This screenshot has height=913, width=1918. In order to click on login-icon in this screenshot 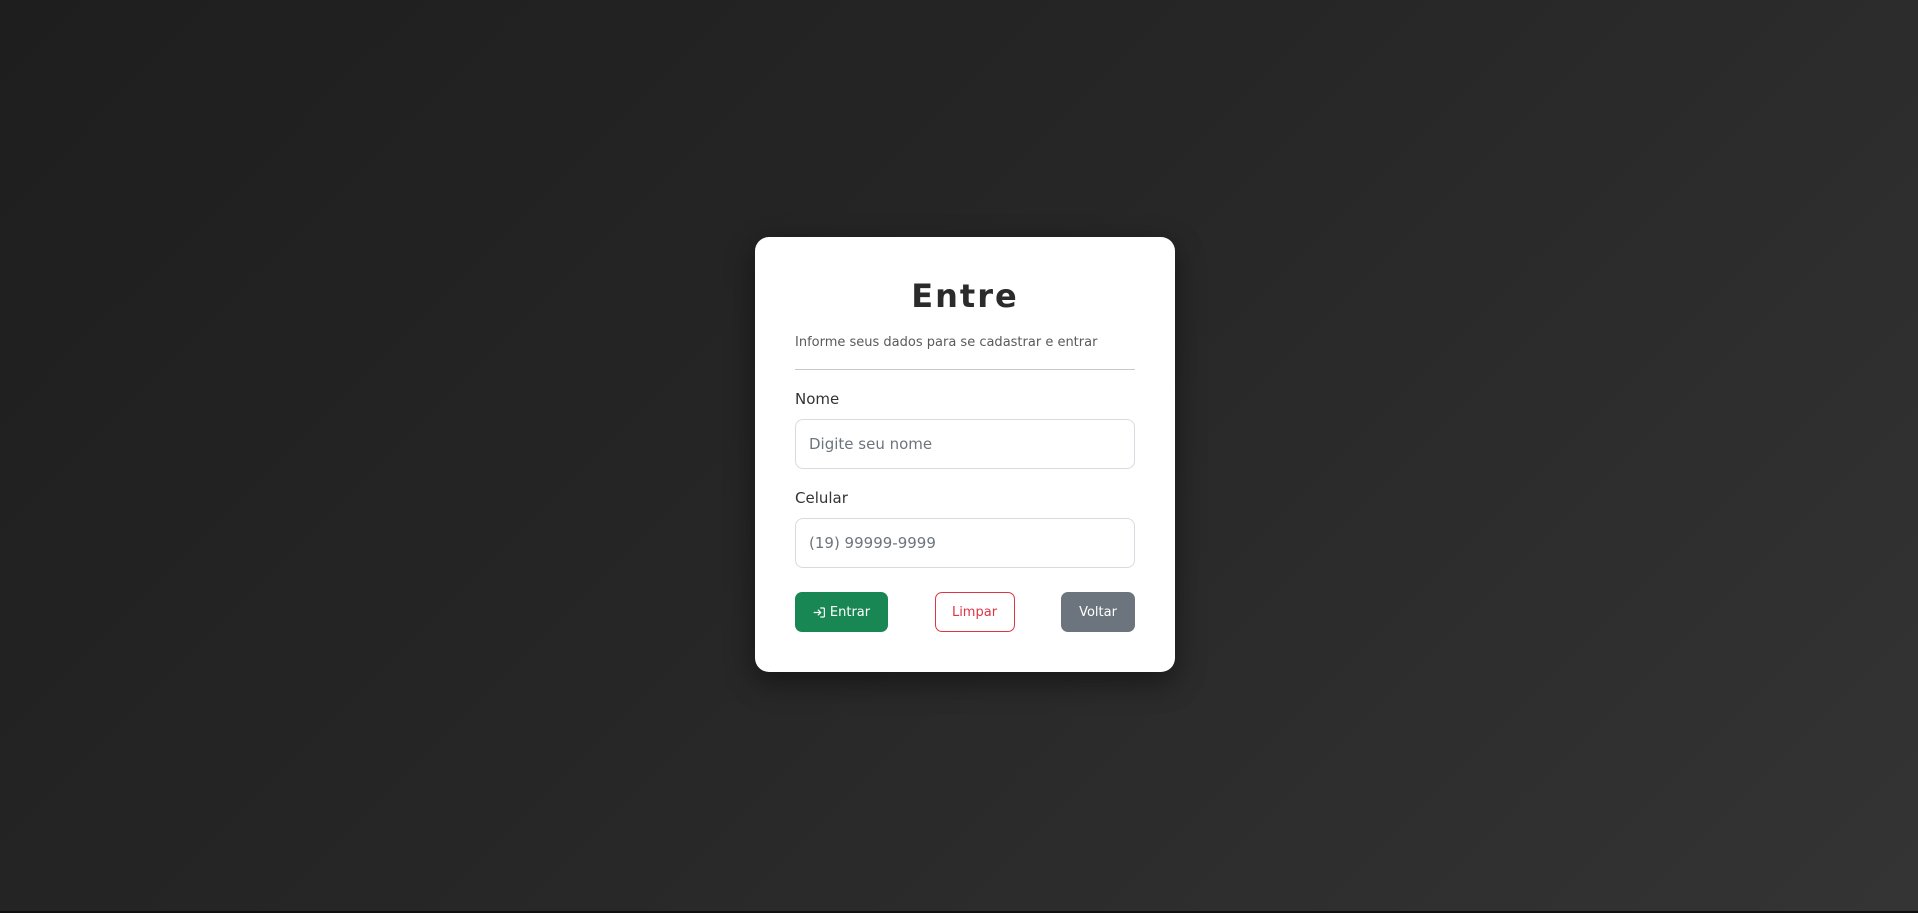, I will do `click(819, 612)`.